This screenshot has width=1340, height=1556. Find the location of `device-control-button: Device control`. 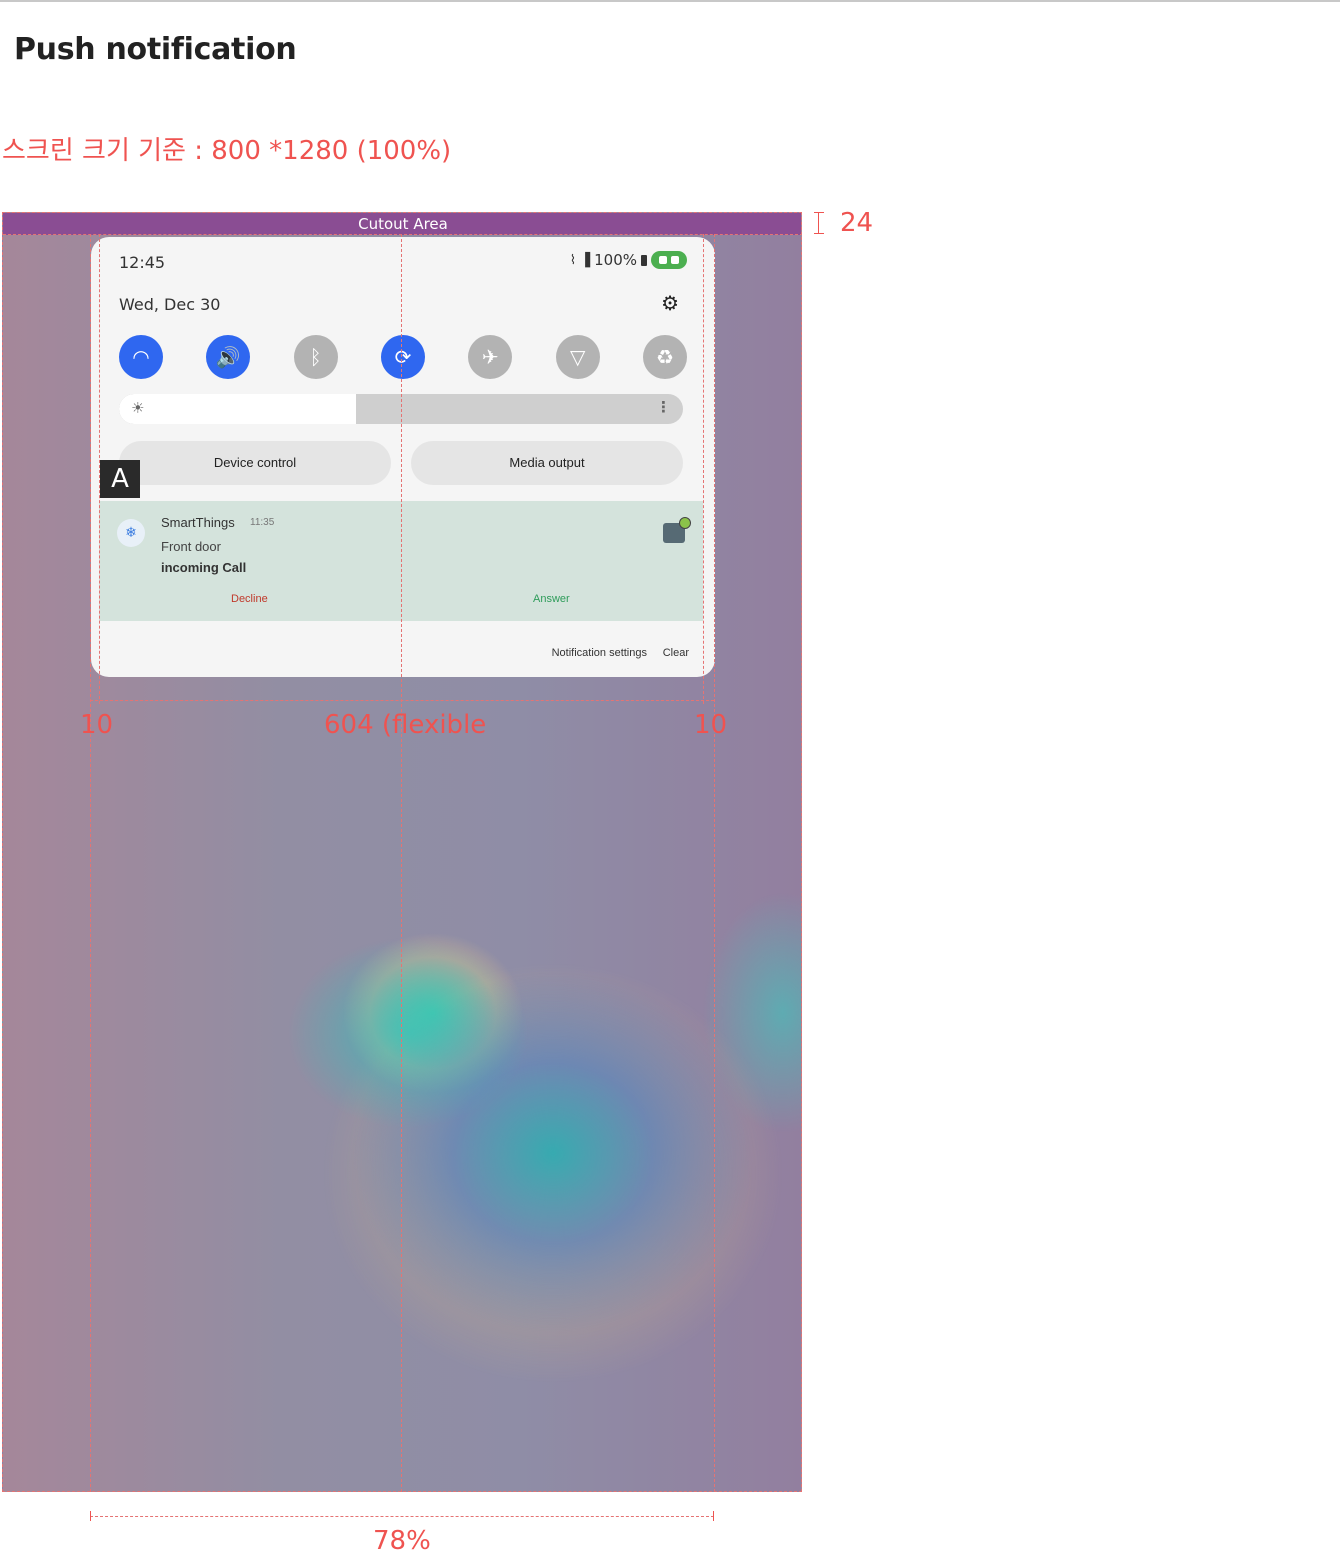

device-control-button: Device control is located at coordinates (255, 463).